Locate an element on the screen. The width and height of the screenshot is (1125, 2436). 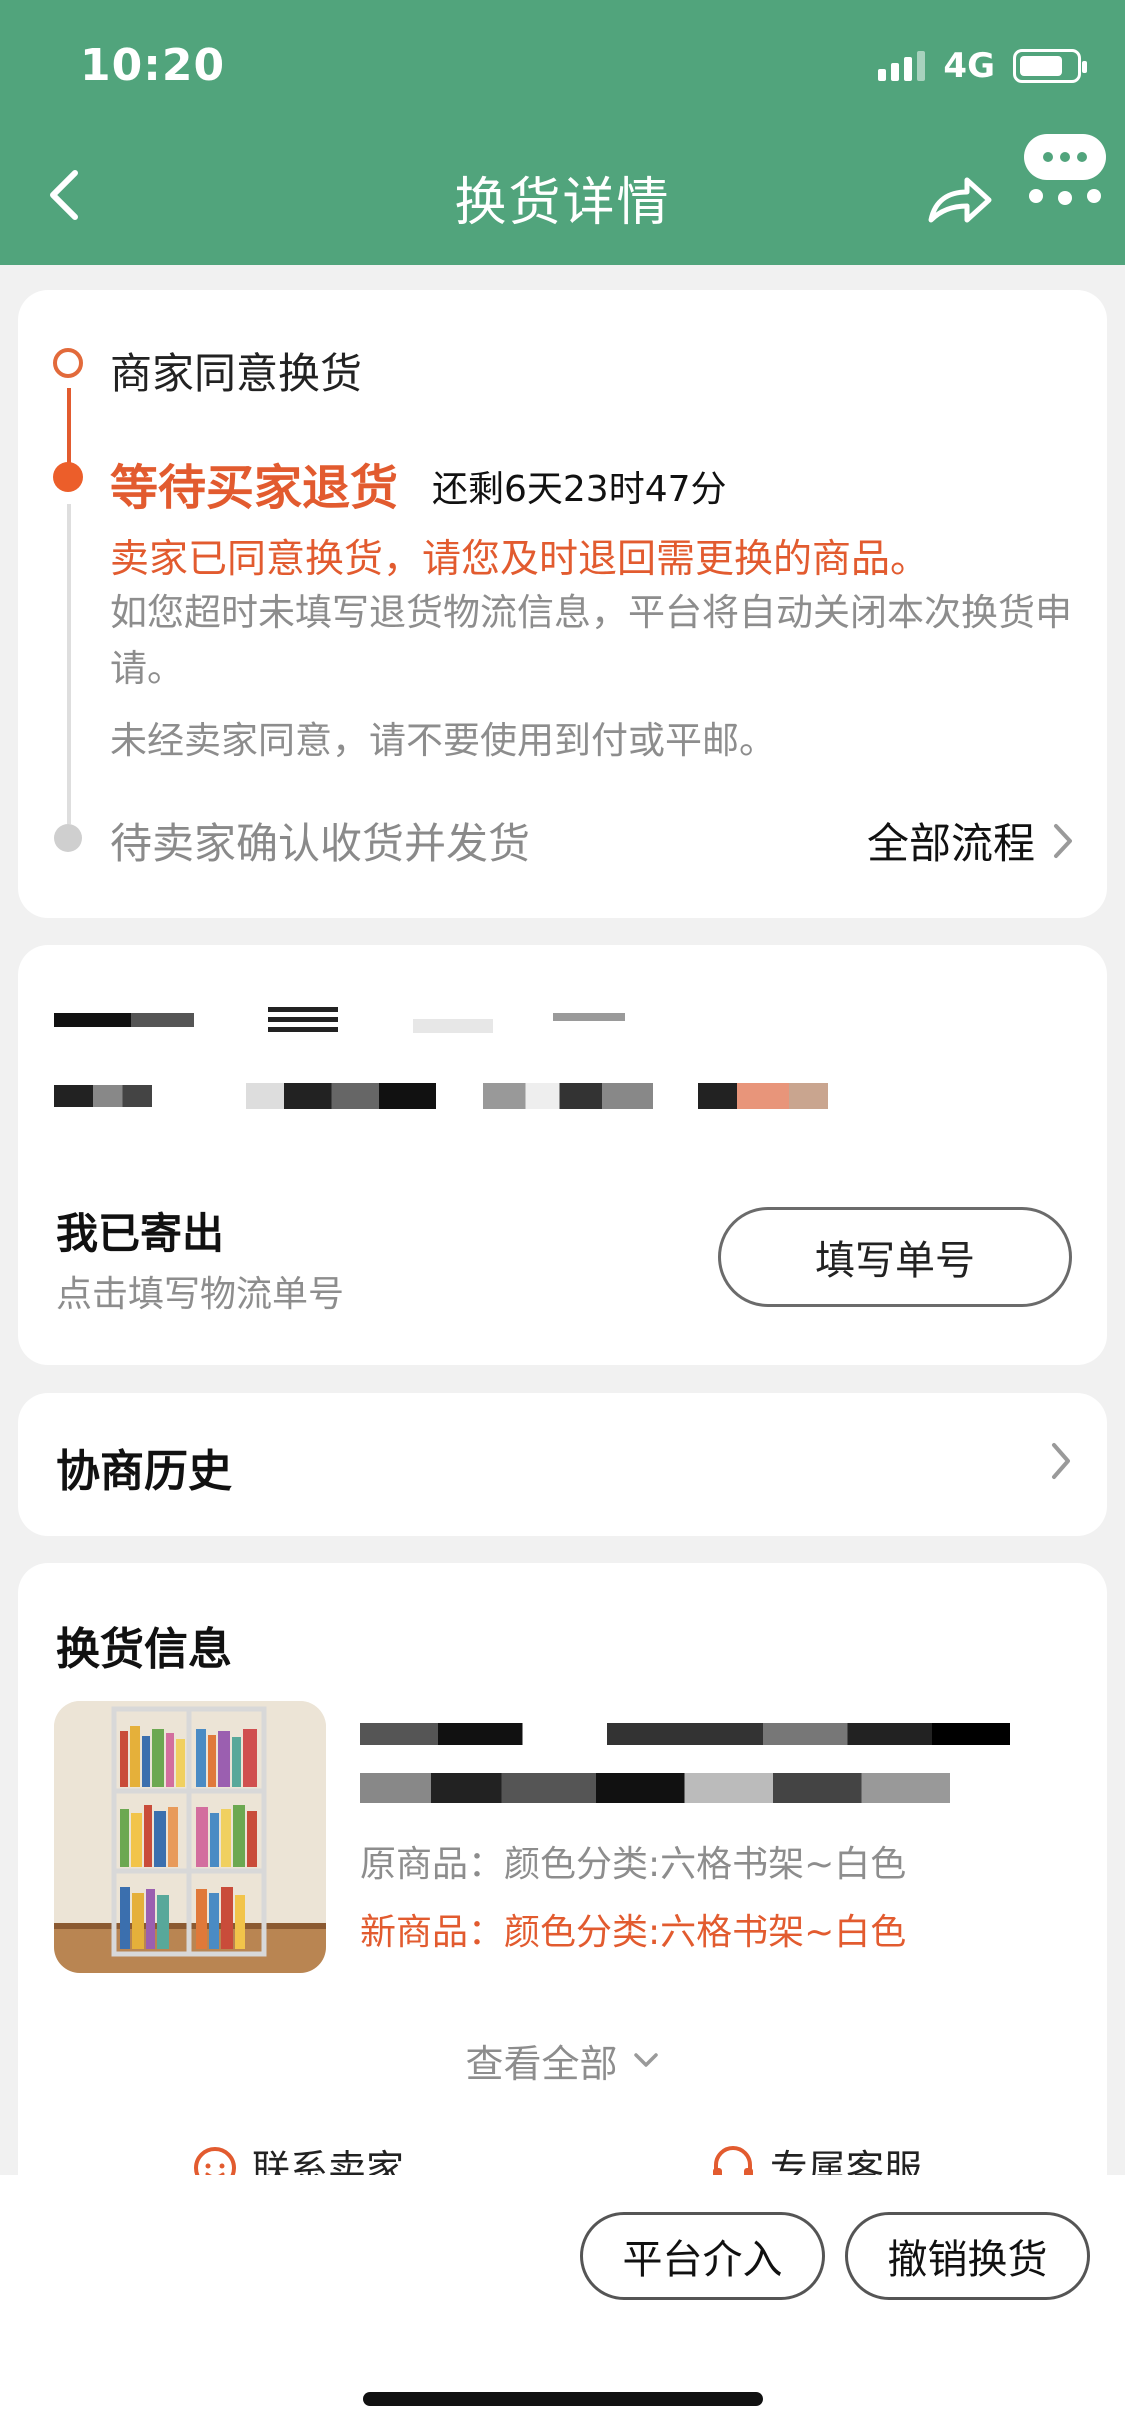
share-button is located at coordinates (960, 200).